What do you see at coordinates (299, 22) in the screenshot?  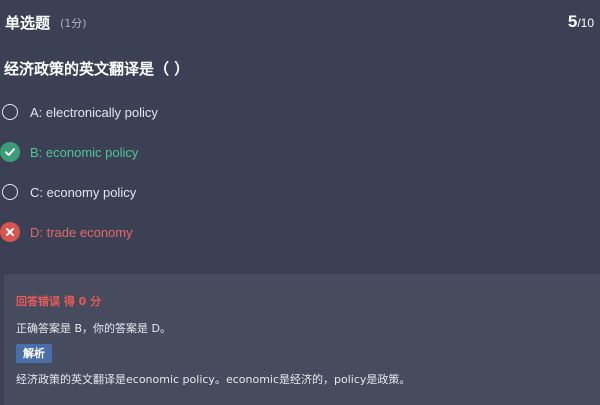 I see `question-header: 单选题 (1分) 5 /10` at bounding box center [299, 22].